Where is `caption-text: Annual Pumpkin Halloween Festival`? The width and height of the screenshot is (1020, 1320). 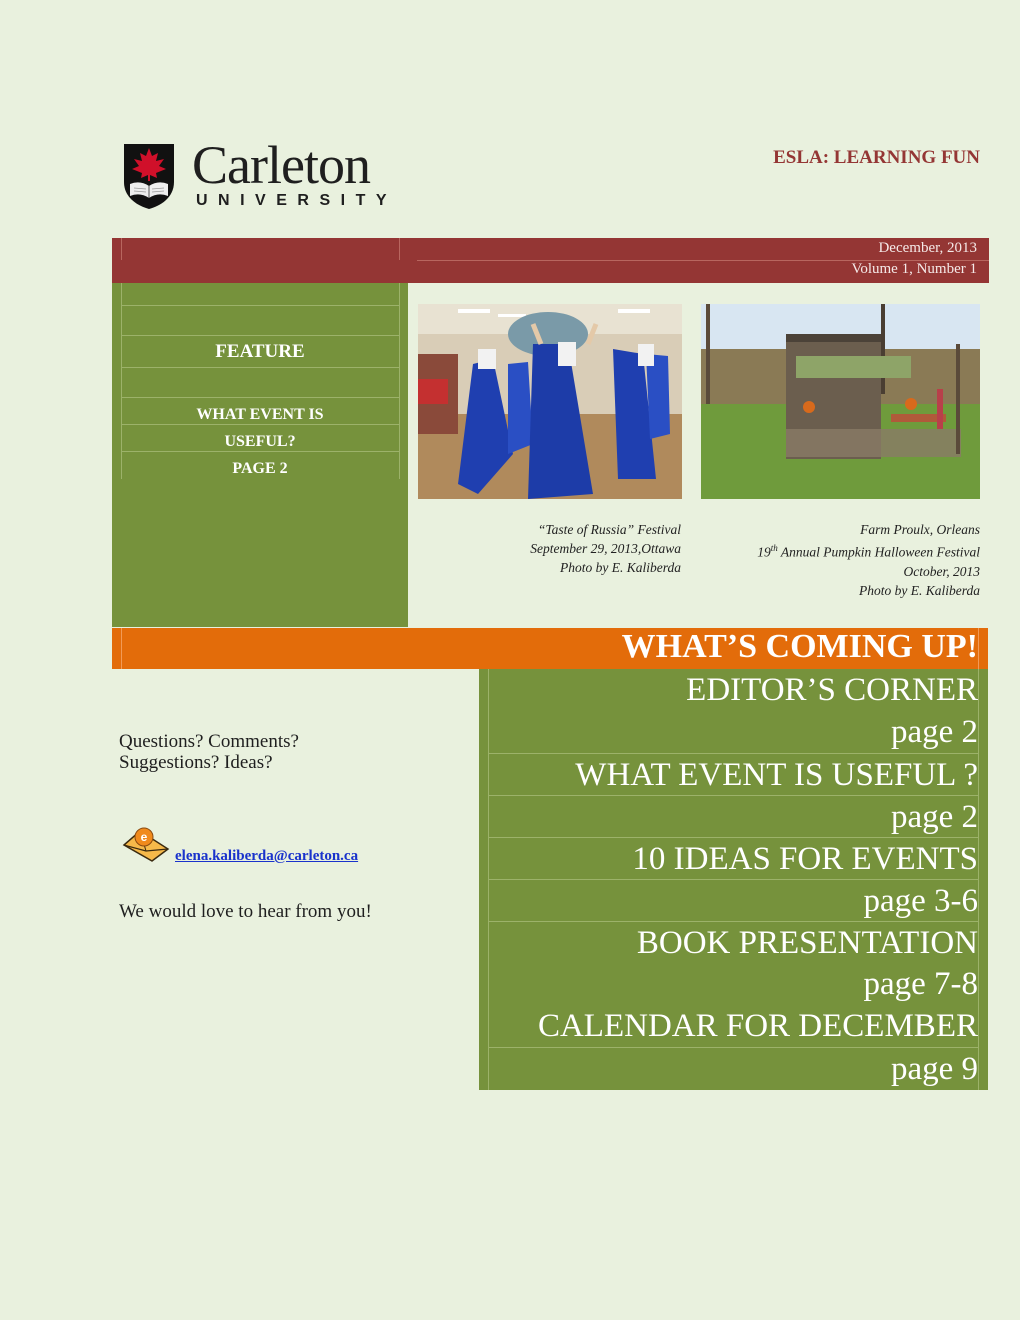
caption-text: Annual Pumpkin Halloween Festival is located at coordinates (878, 552).